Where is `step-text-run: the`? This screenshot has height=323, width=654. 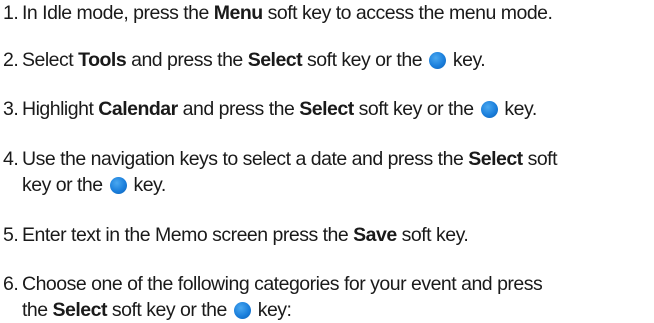 step-text-run: the is located at coordinates (37, 310).